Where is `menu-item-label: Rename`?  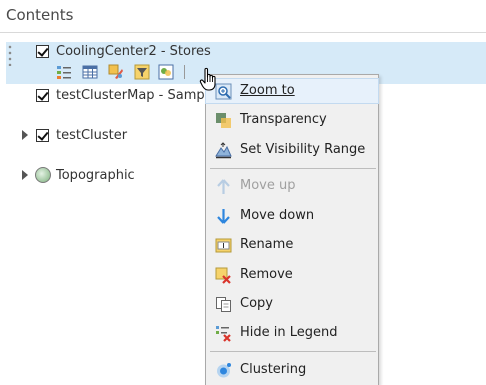 menu-item-label: Rename is located at coordinates (267, 244).